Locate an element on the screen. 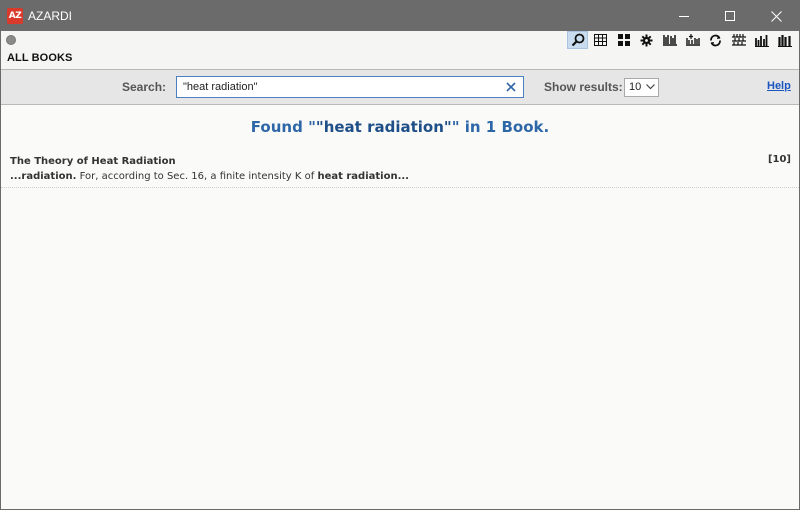 This screenshot has width=800, height=510. results-count-select: 10 is located at coordinates (641, 87).